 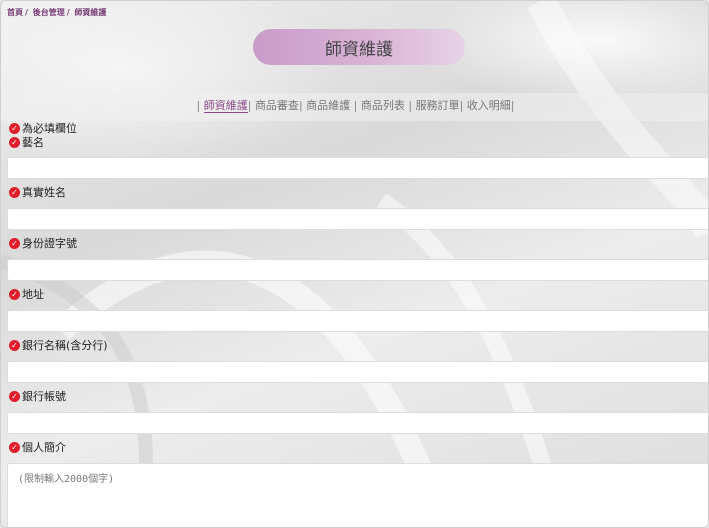 I want to click on tab-product-maintenance: 商品維護, so click(x=328, y=105).